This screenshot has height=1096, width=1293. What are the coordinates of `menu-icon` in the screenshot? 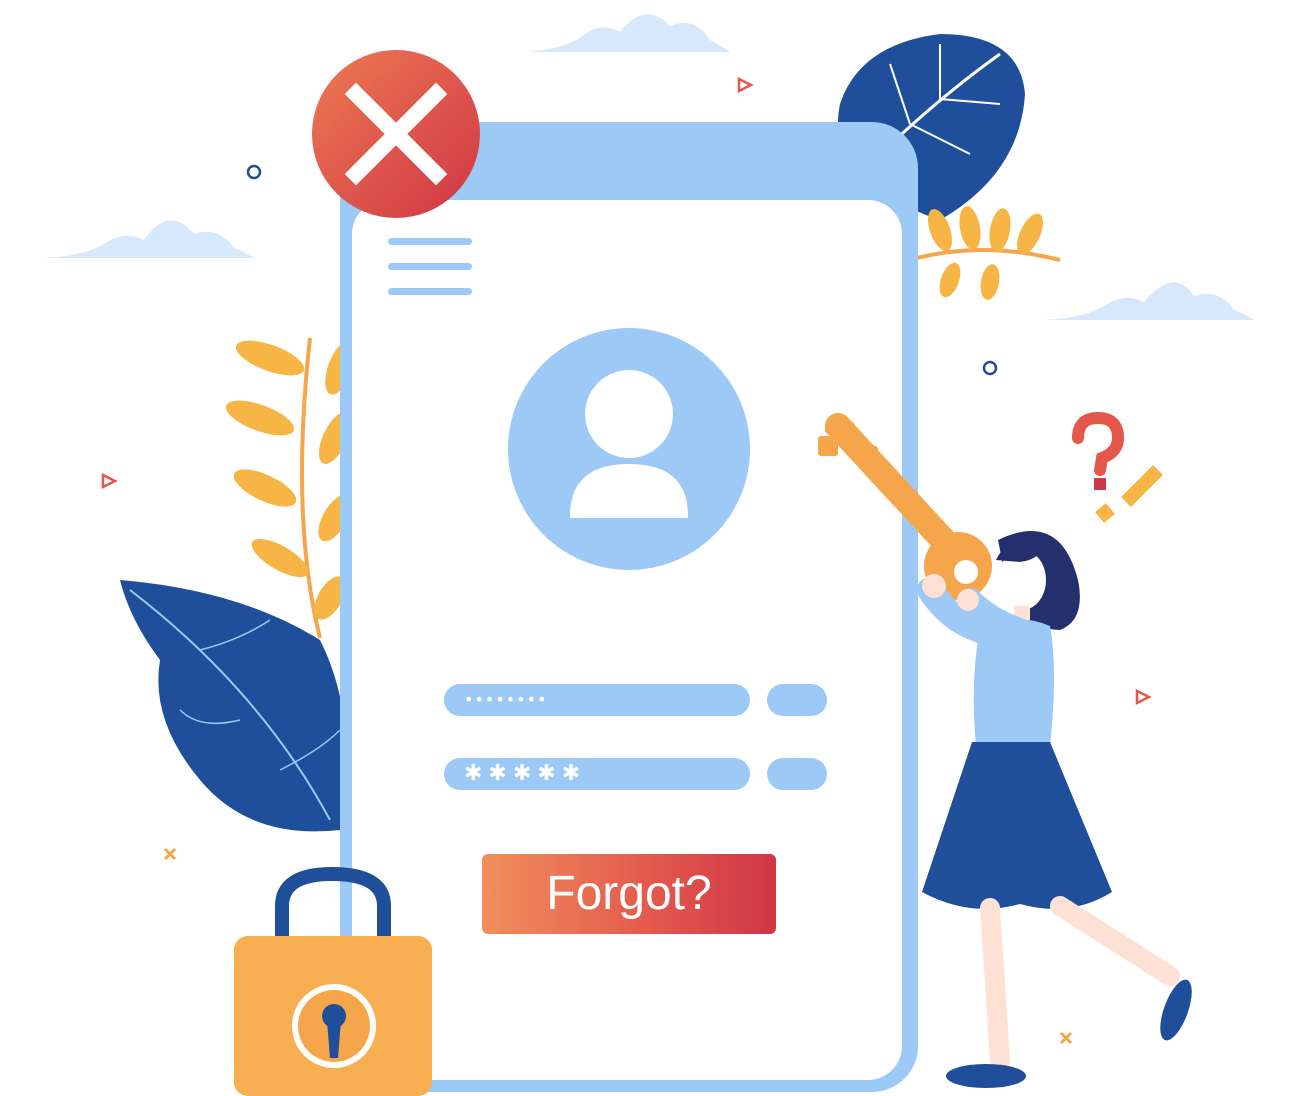 It's located at (430, 267).